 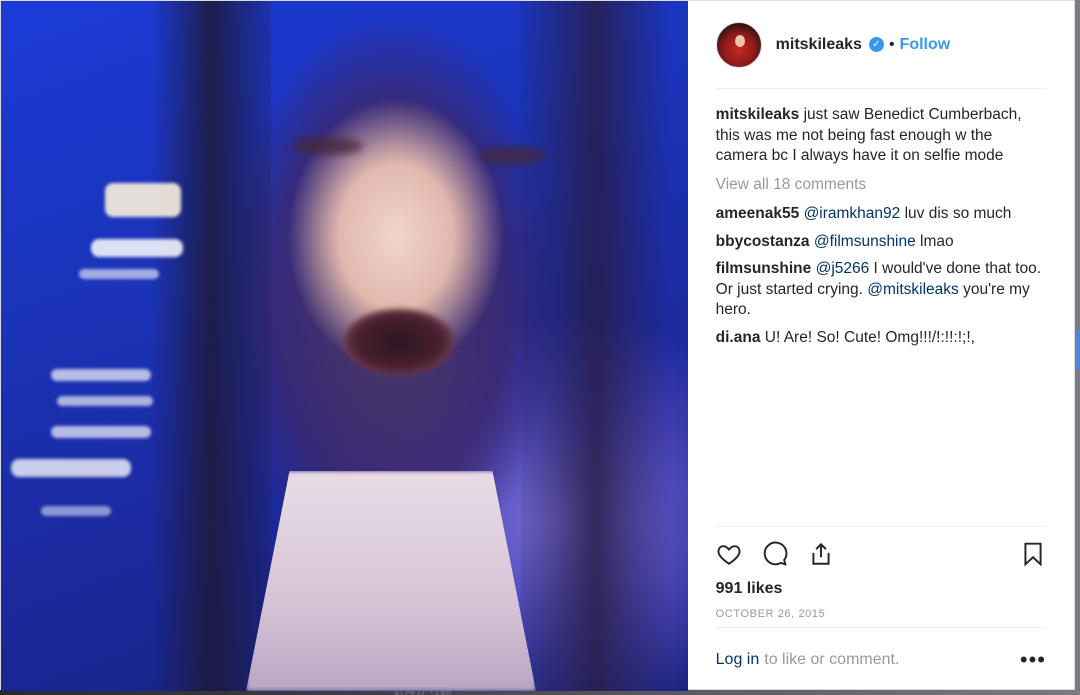 What do you see at coordinates (399, 342) in the screenshot?
I see `photo-mouth` at bounding box center [399, 342].